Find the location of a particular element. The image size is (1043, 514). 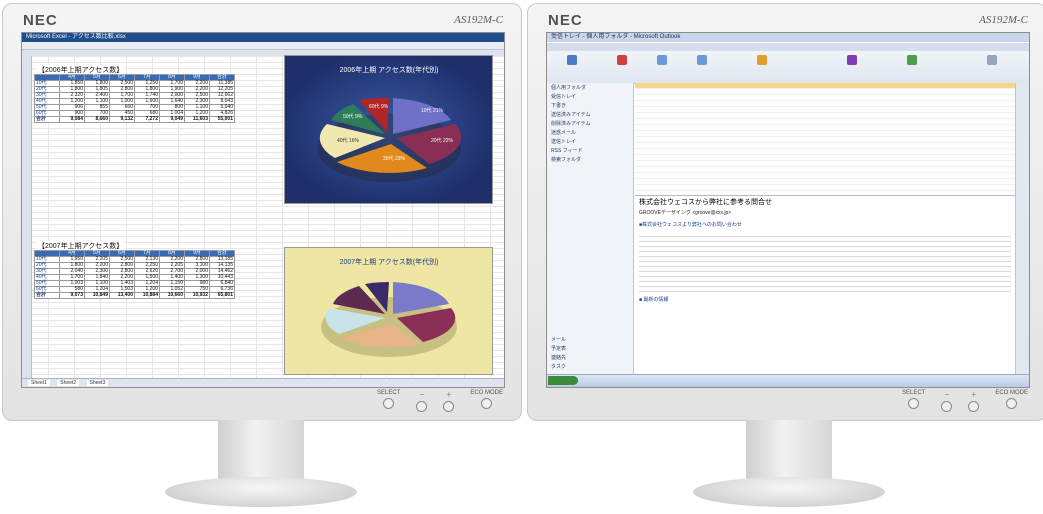

nav-folder-item: 個人用フォルダ is located at coordinates (590, 87).